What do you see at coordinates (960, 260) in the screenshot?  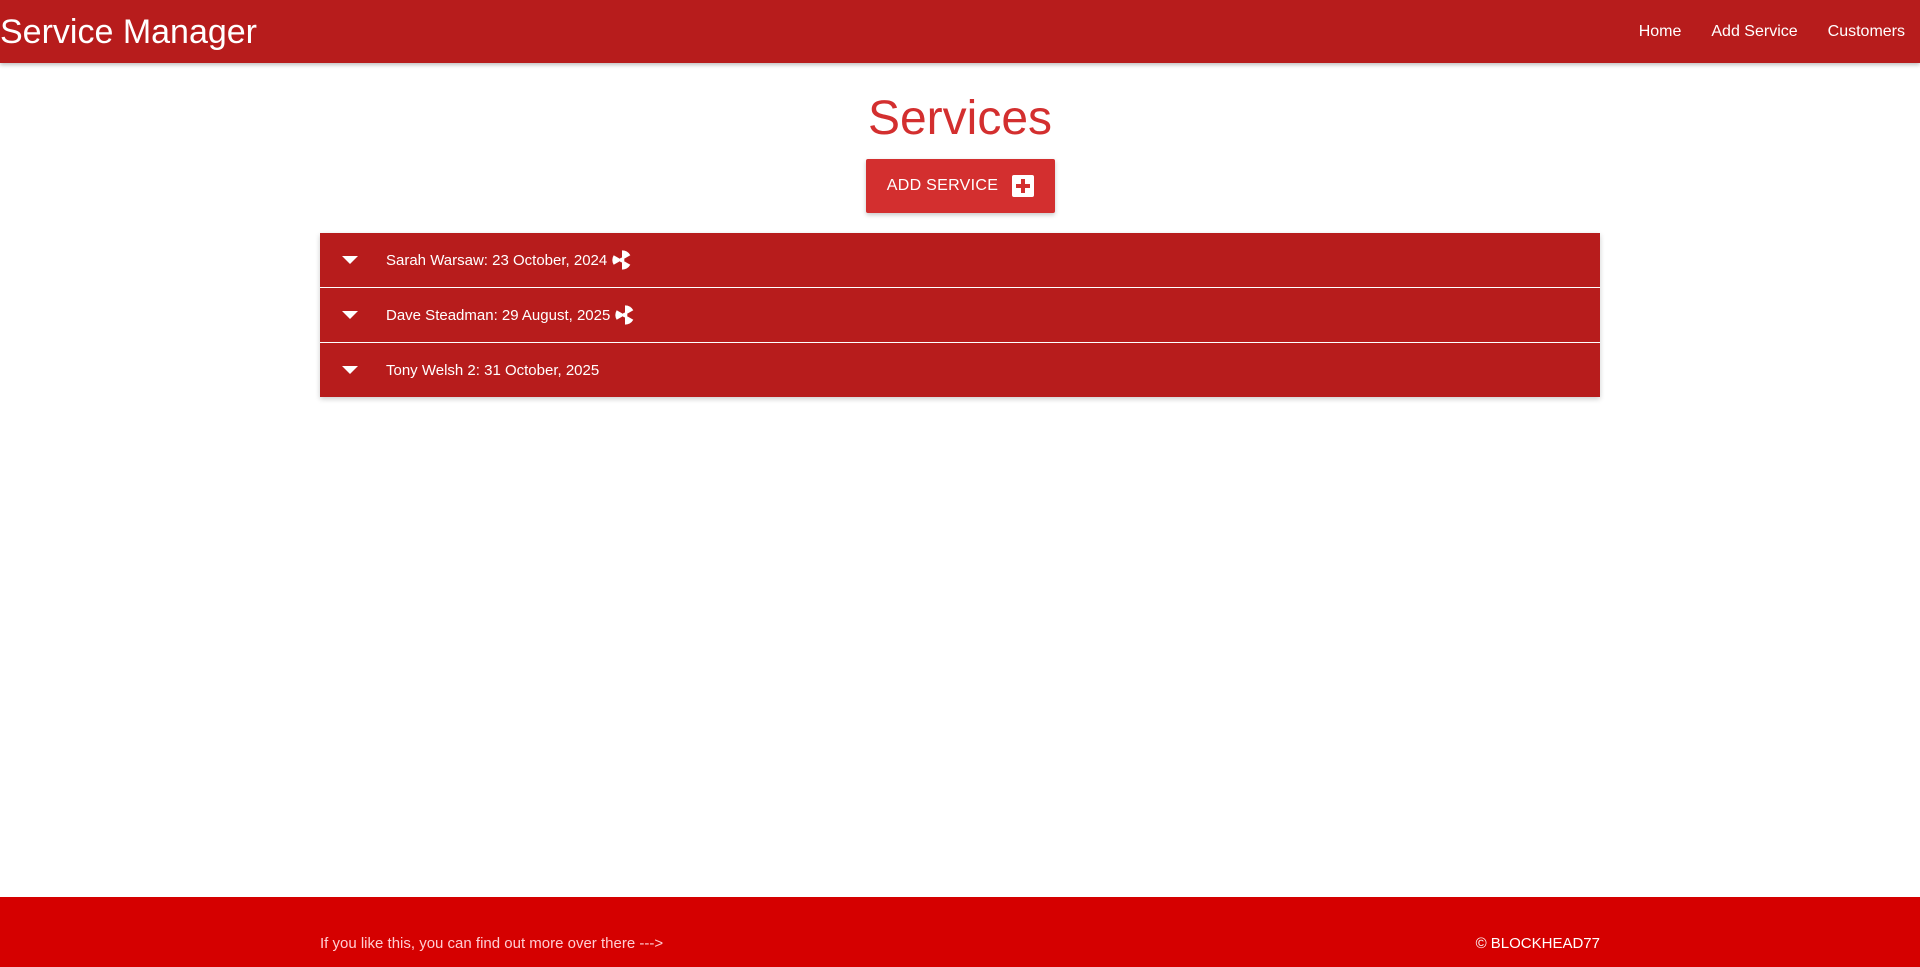 I see `service-item: Sarah Warsaw: 23 October, 2024` at bounding box center [960, 260].